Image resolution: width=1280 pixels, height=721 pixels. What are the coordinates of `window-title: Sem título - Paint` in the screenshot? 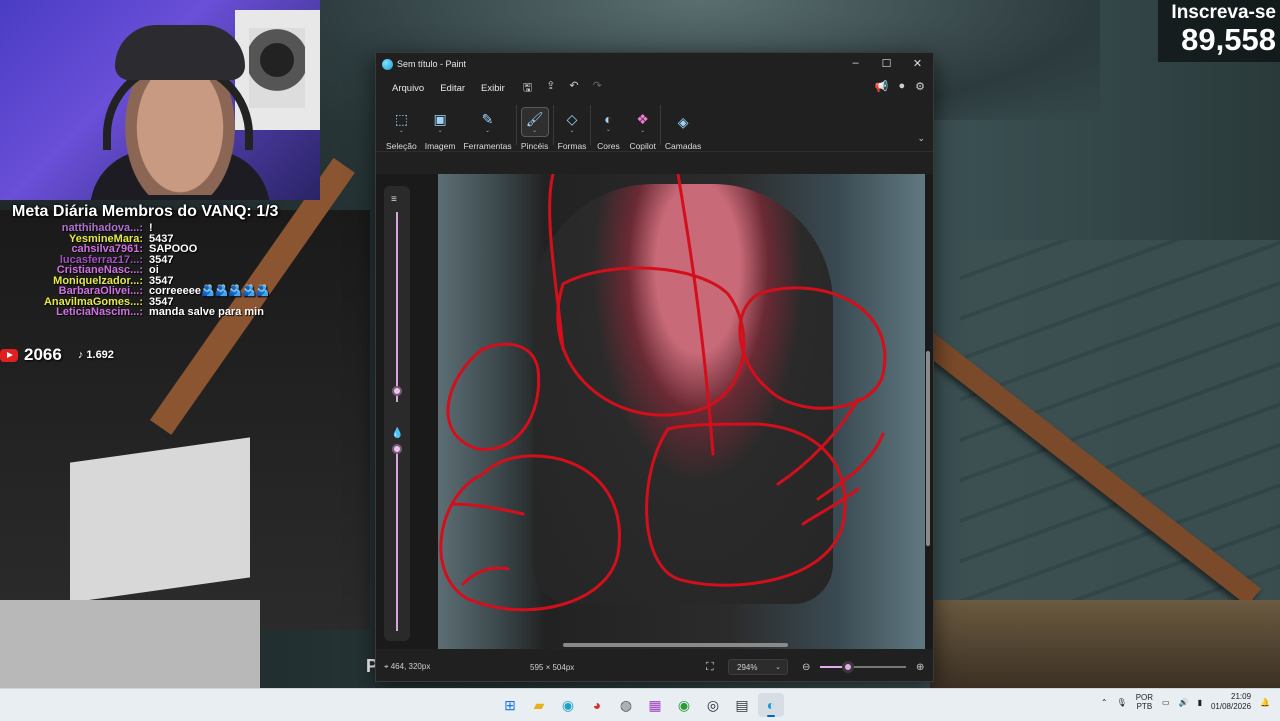 It's located at (432, 64).